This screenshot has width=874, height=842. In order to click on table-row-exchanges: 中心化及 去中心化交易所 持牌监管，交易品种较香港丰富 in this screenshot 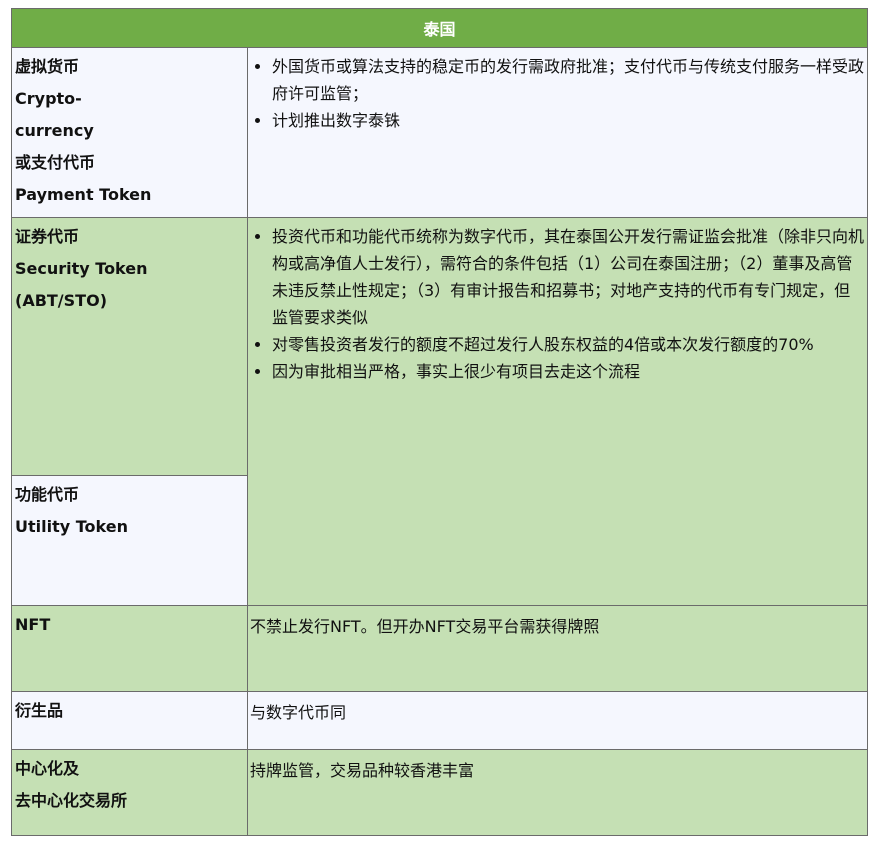, I will do `click(440, 792)`.